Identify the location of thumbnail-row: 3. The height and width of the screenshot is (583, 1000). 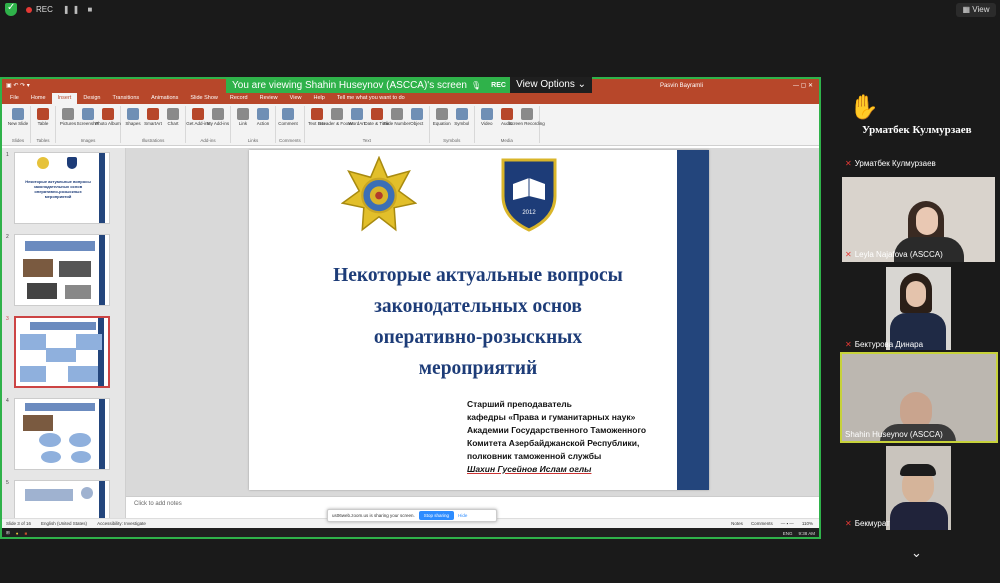
(63, 353).